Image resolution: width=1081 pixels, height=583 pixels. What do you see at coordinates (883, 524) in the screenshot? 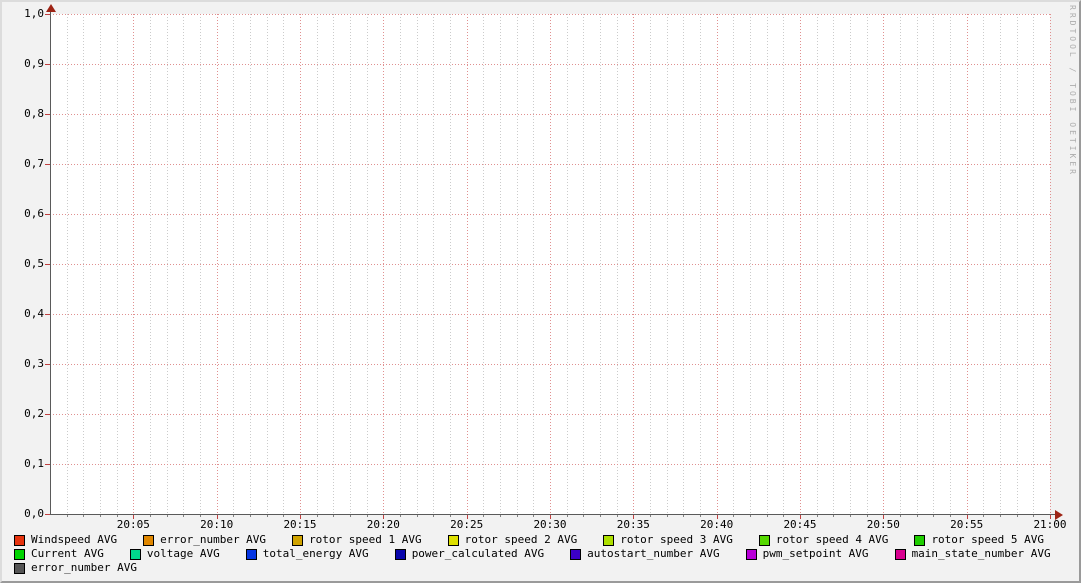
I see `x-tick-label: 20:50` at bounding box center [883, 524].